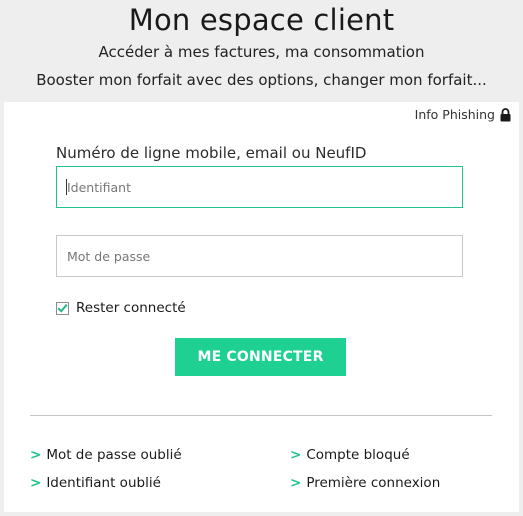  I want to click on forgot-password-label: Mot de passe oublié, so click(114, 455).